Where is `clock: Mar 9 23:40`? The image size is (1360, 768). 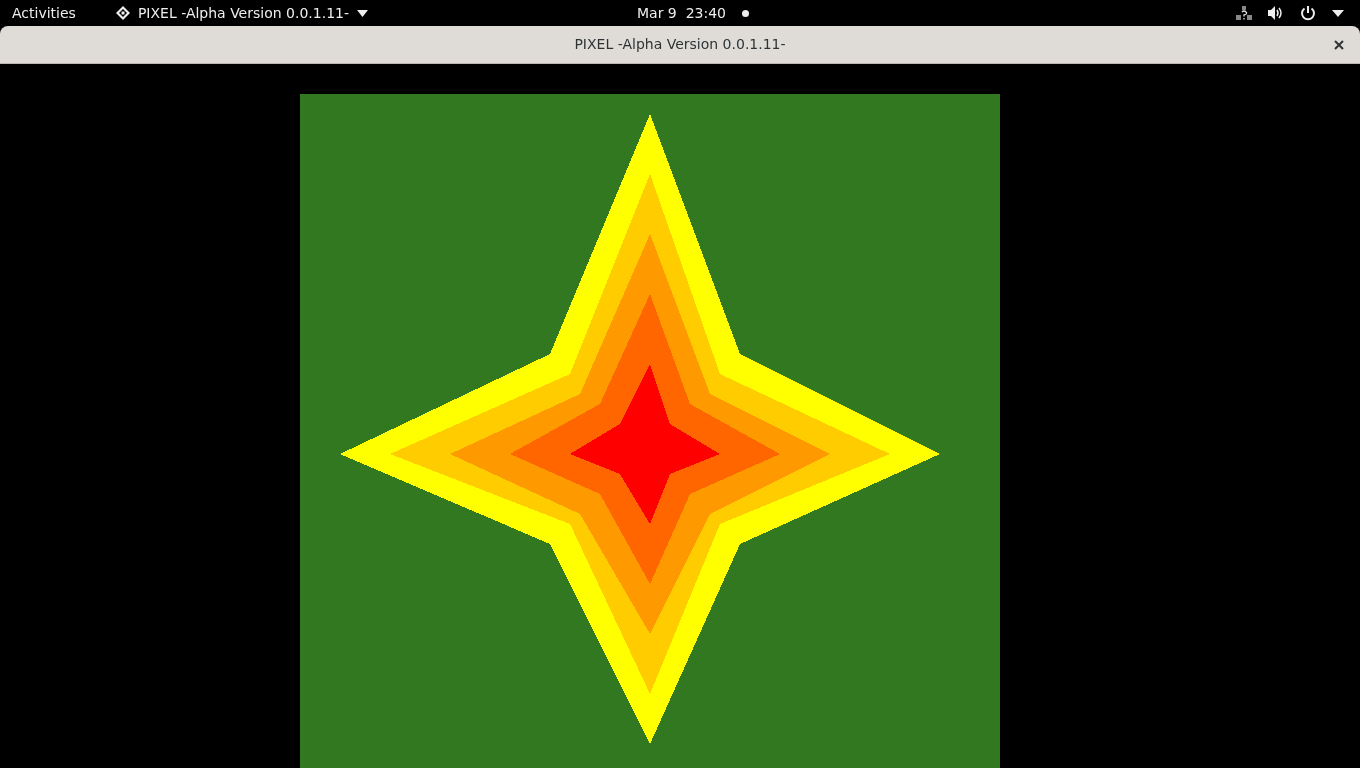
clock: Mar 9 23:40 is located at coordinates (682, 13).